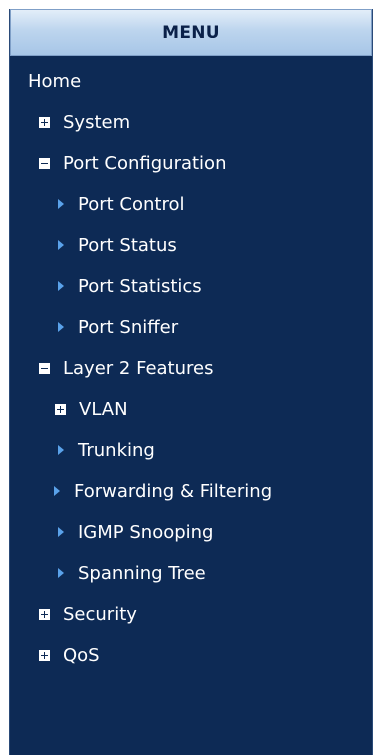  I want to click on menu-item-port-configuration: Port Configuration, so click(132, 163).